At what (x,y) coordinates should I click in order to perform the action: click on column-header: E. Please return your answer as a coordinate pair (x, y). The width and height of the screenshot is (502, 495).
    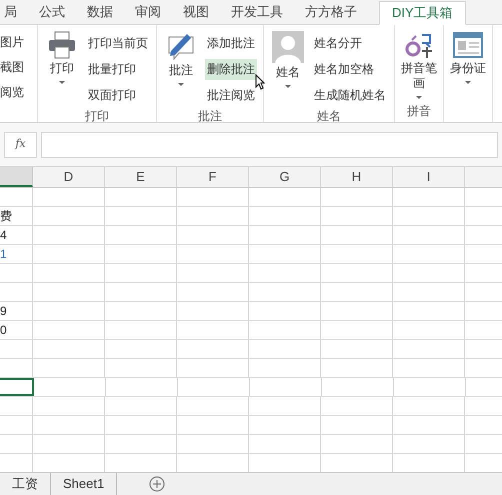
    Looking at the image, I should click on (141, 177).